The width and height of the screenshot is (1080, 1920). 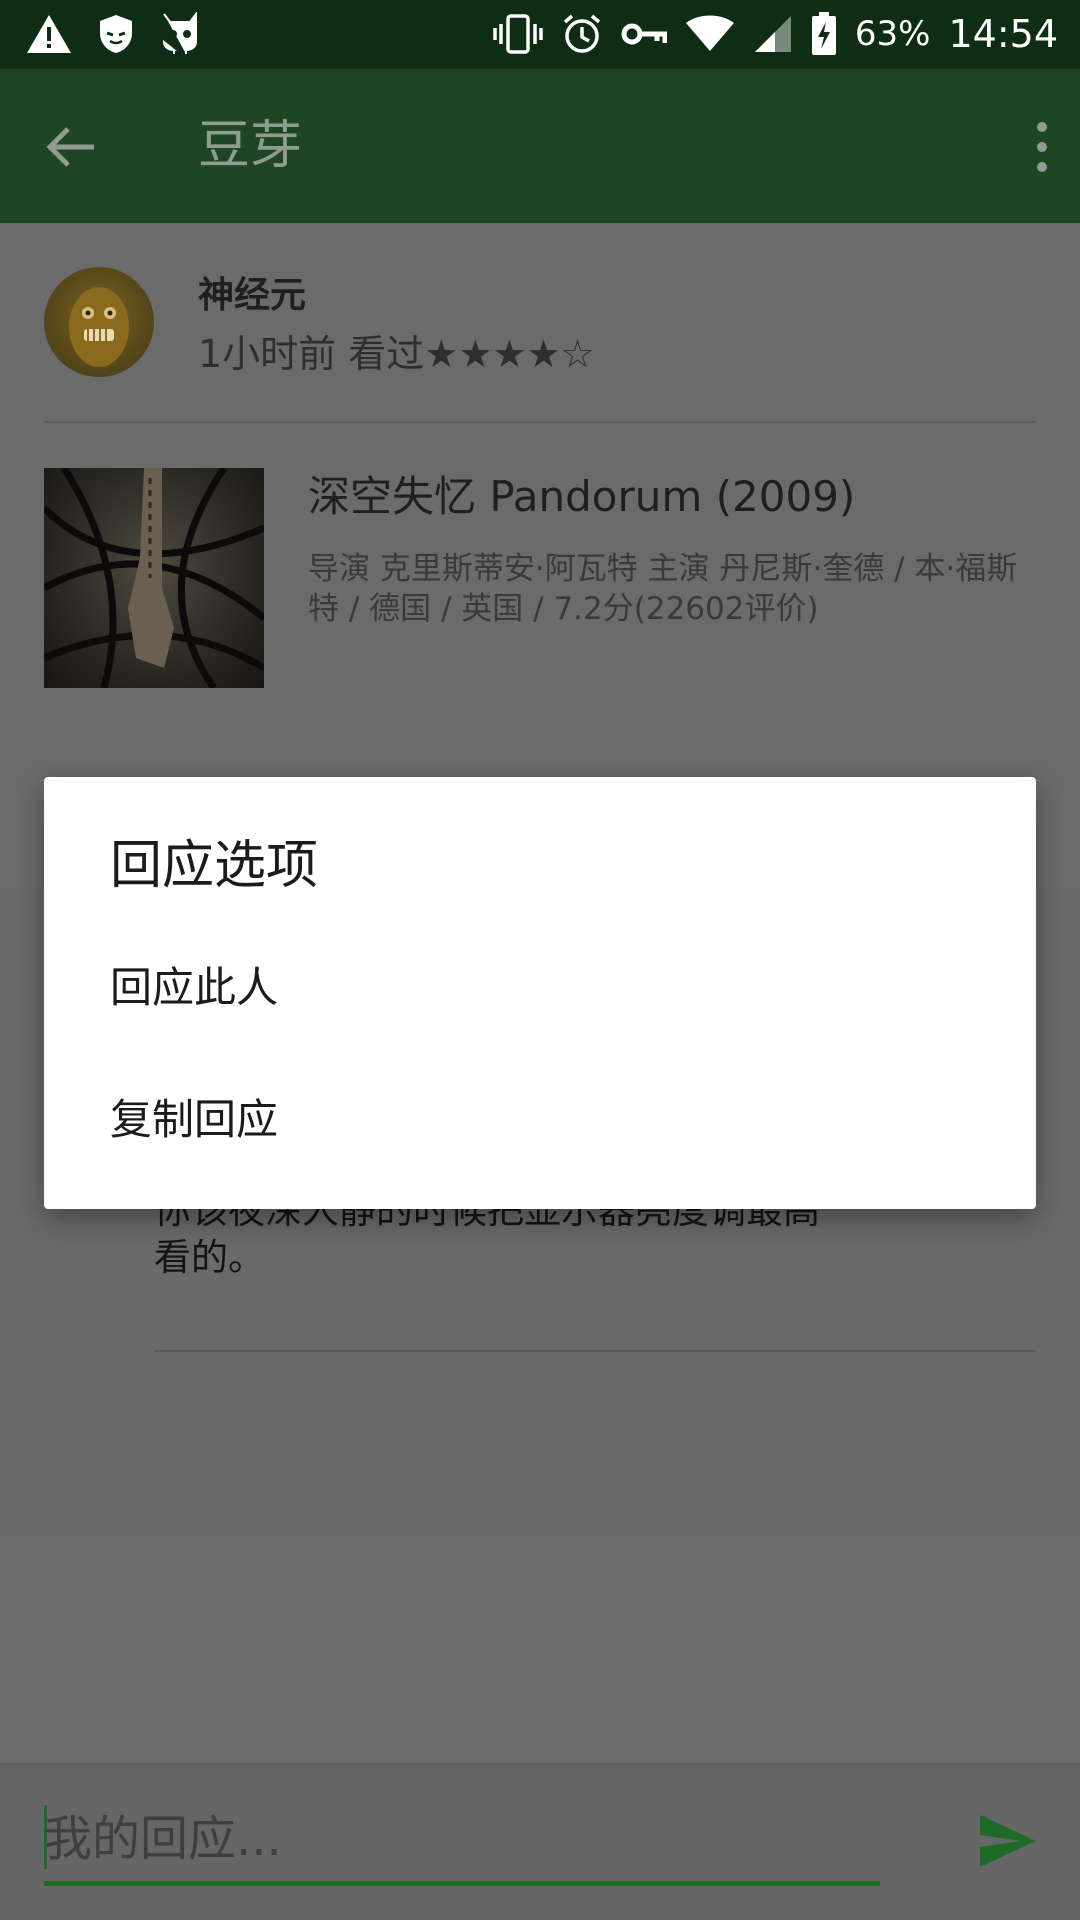 What do you see at coordinates (892, 34) in the screenshot?
I see `battery-percent: 63%` at bounding box center [892, 34].